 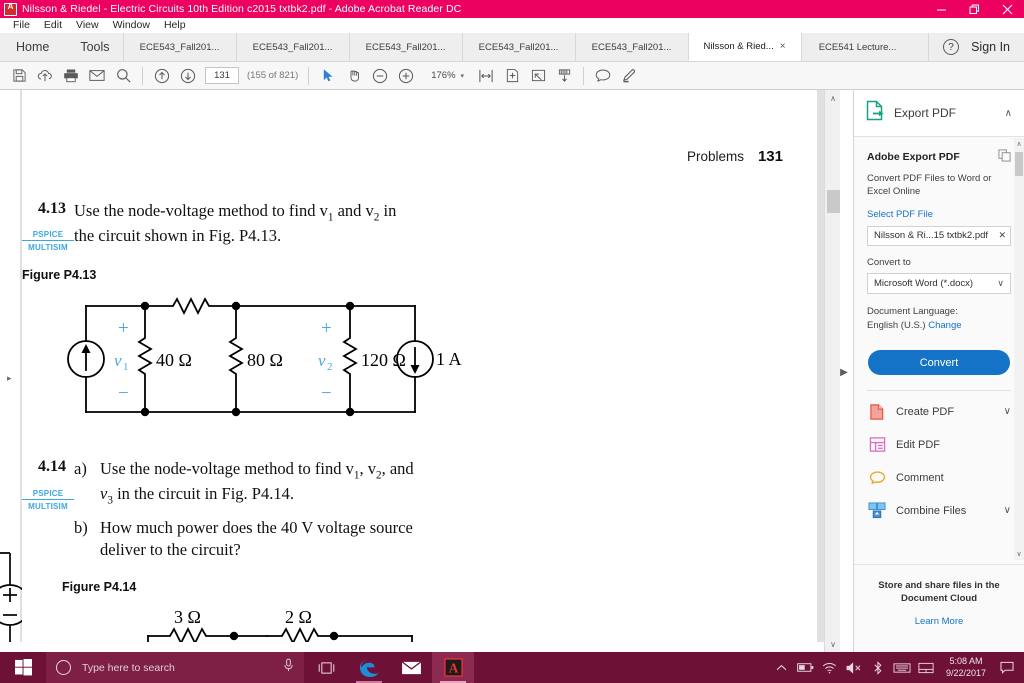 I want to click on fit-page-icon, so click(x=512, y=76).